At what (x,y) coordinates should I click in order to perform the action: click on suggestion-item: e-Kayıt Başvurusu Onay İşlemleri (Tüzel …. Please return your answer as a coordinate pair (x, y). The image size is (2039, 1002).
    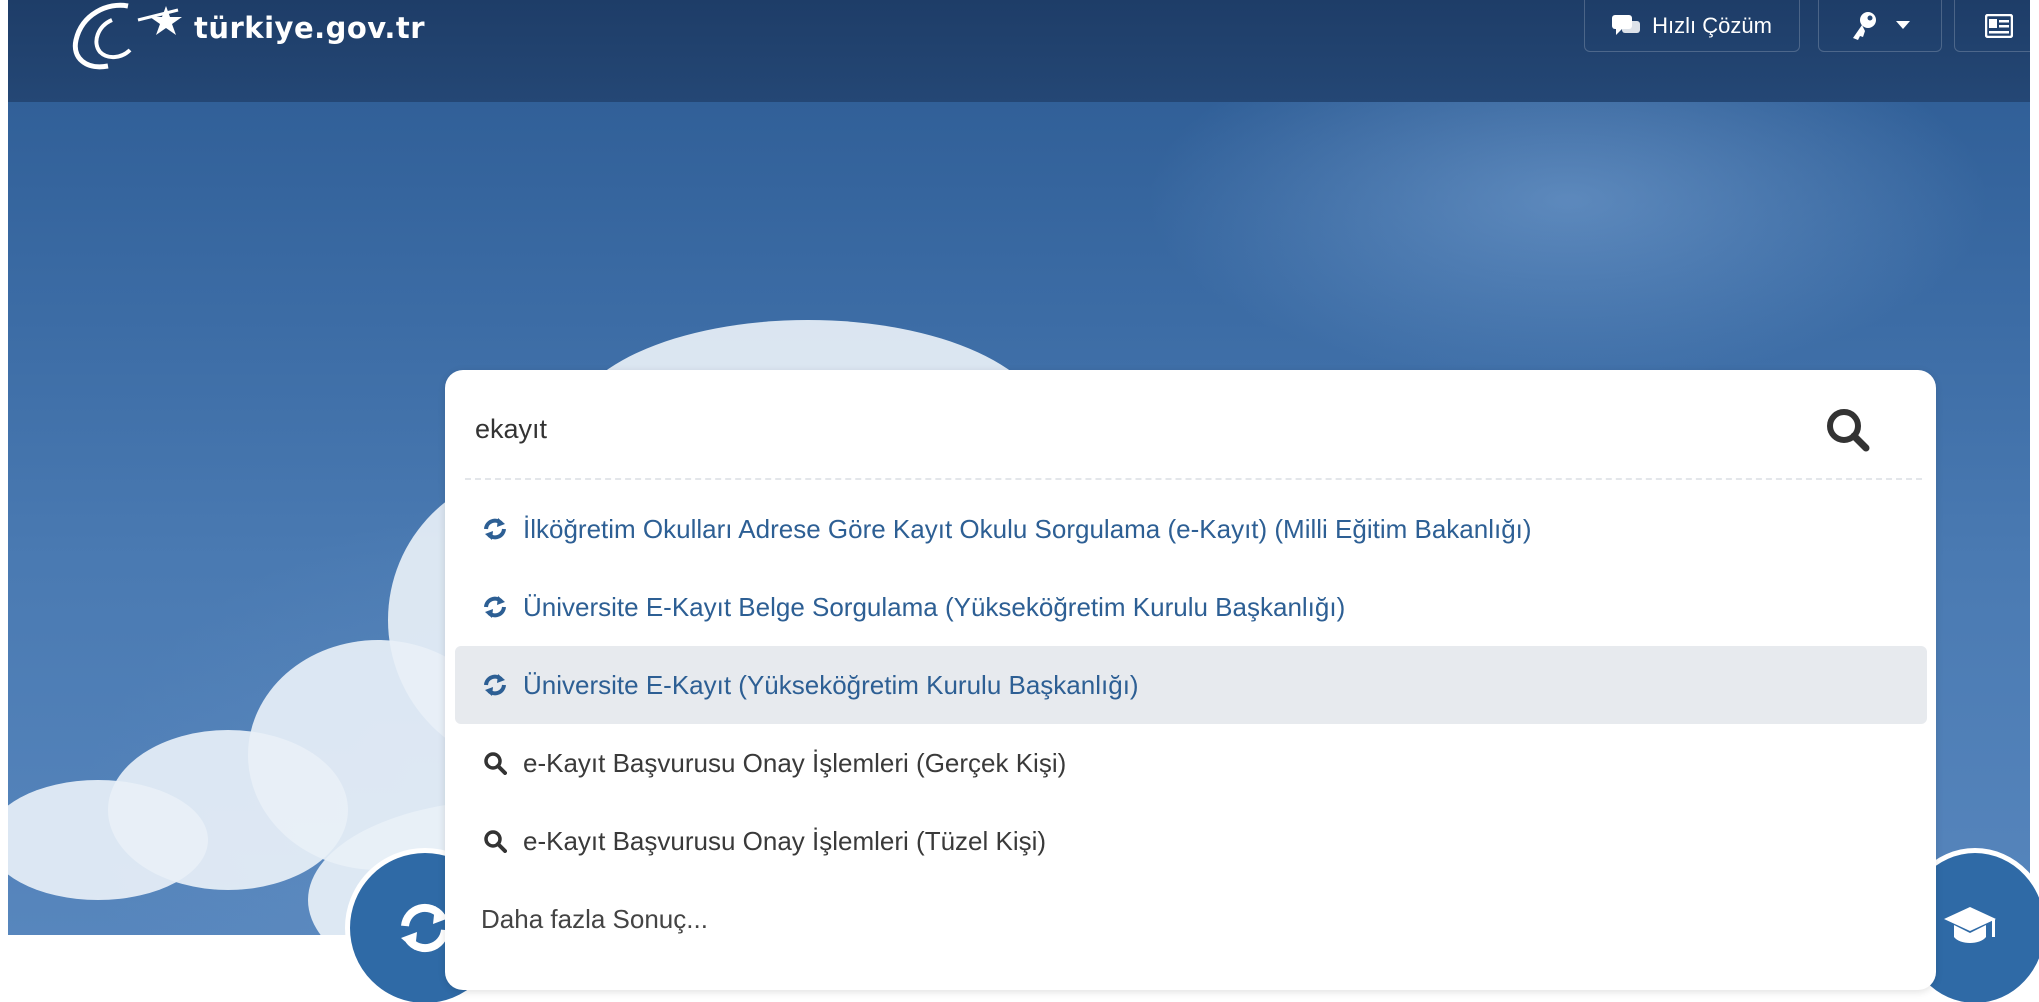
    Looking at the image, I should click on (1191, 841).